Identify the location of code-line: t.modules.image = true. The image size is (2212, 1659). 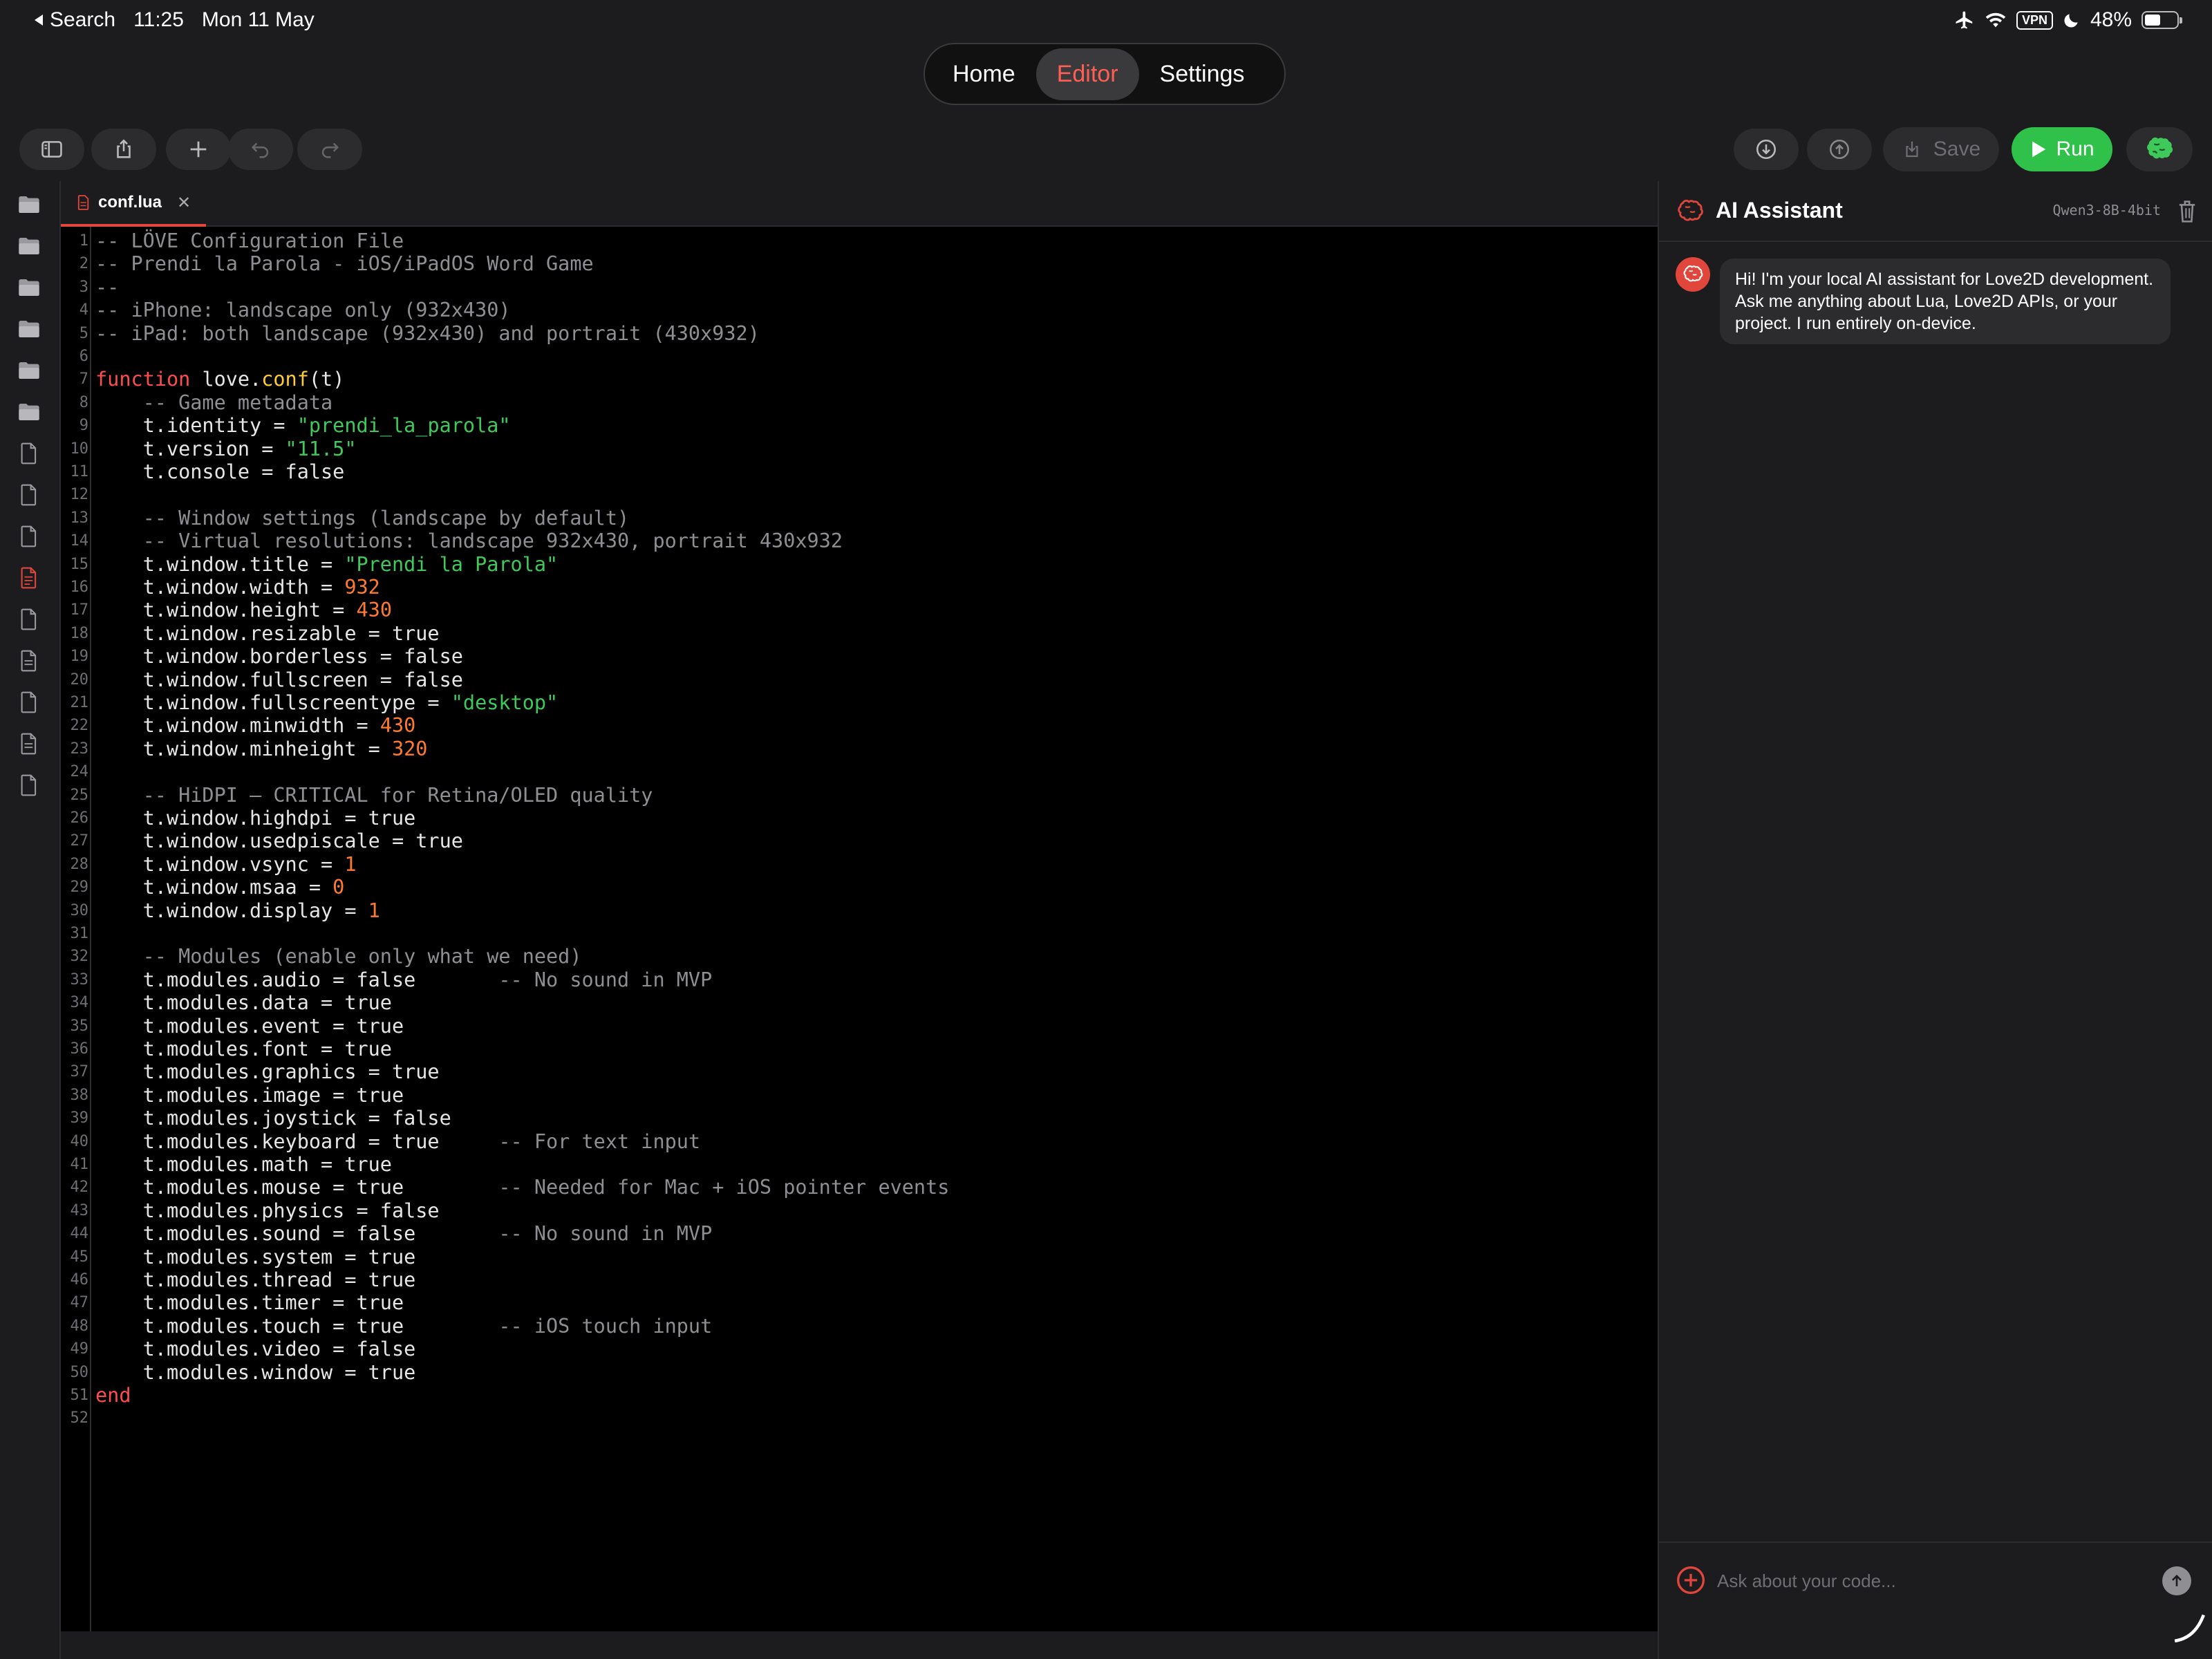
(249, 1095).